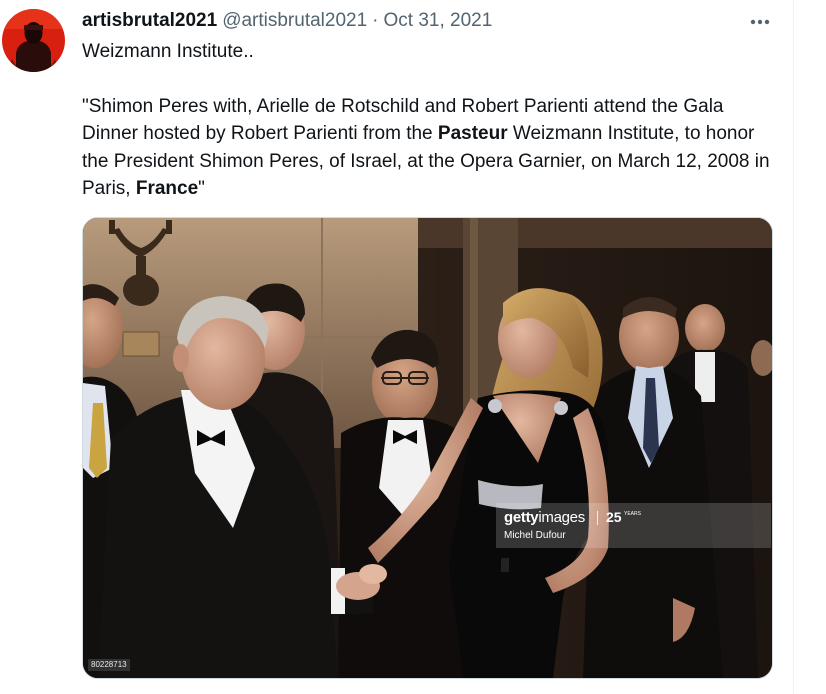 The image size is (826, 694). Describe the element at coordinates (294, 21) in the screenshot. I see `author-handle: @artisbrutal2021` at that location.